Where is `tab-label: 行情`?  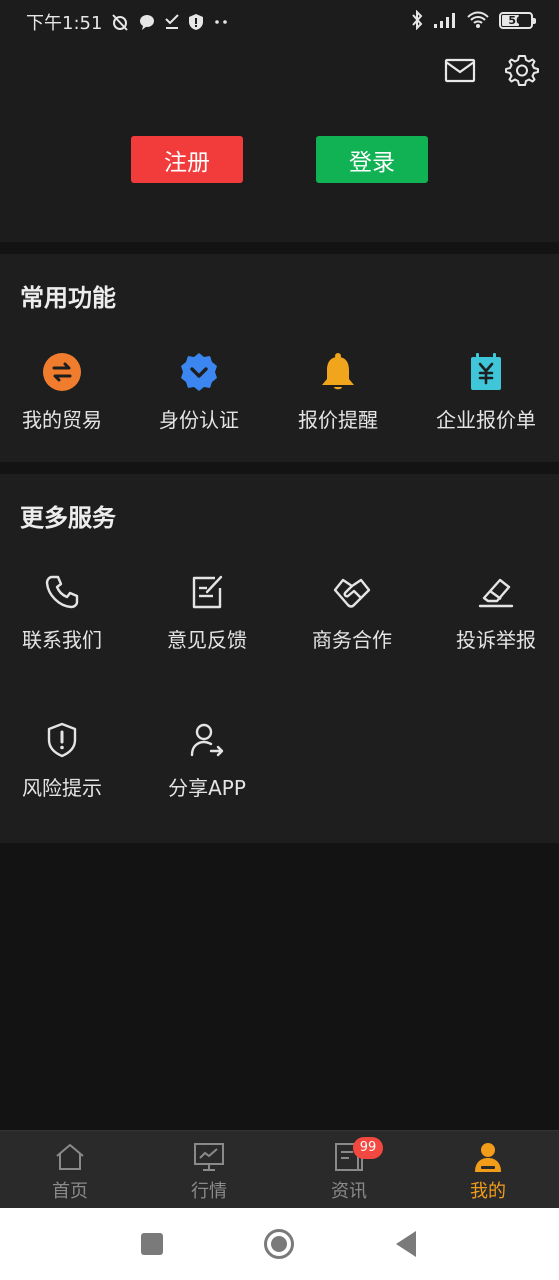
tab-label: 行情 is located at coordinates (209, 1191).